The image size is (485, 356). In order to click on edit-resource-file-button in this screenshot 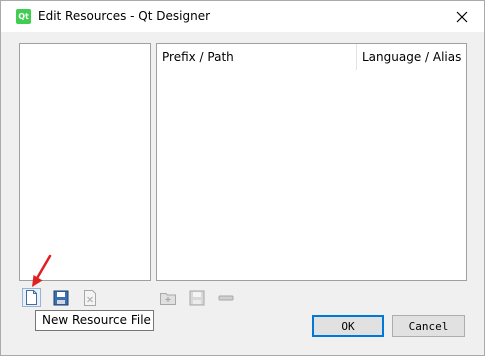, I will do `click(60, 297)`.